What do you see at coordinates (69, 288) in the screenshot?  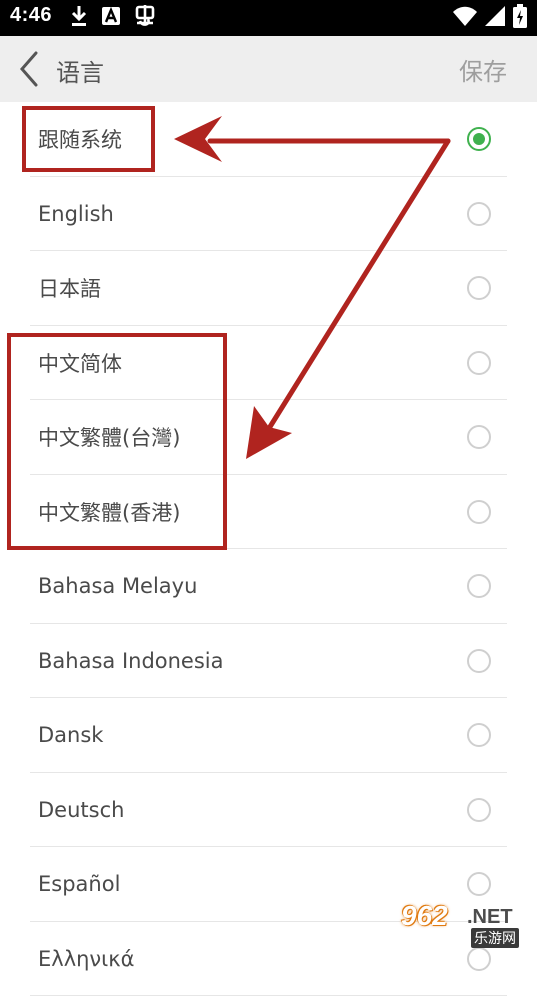 I see `language-label: 日本語` at bounding box center [69, 288].